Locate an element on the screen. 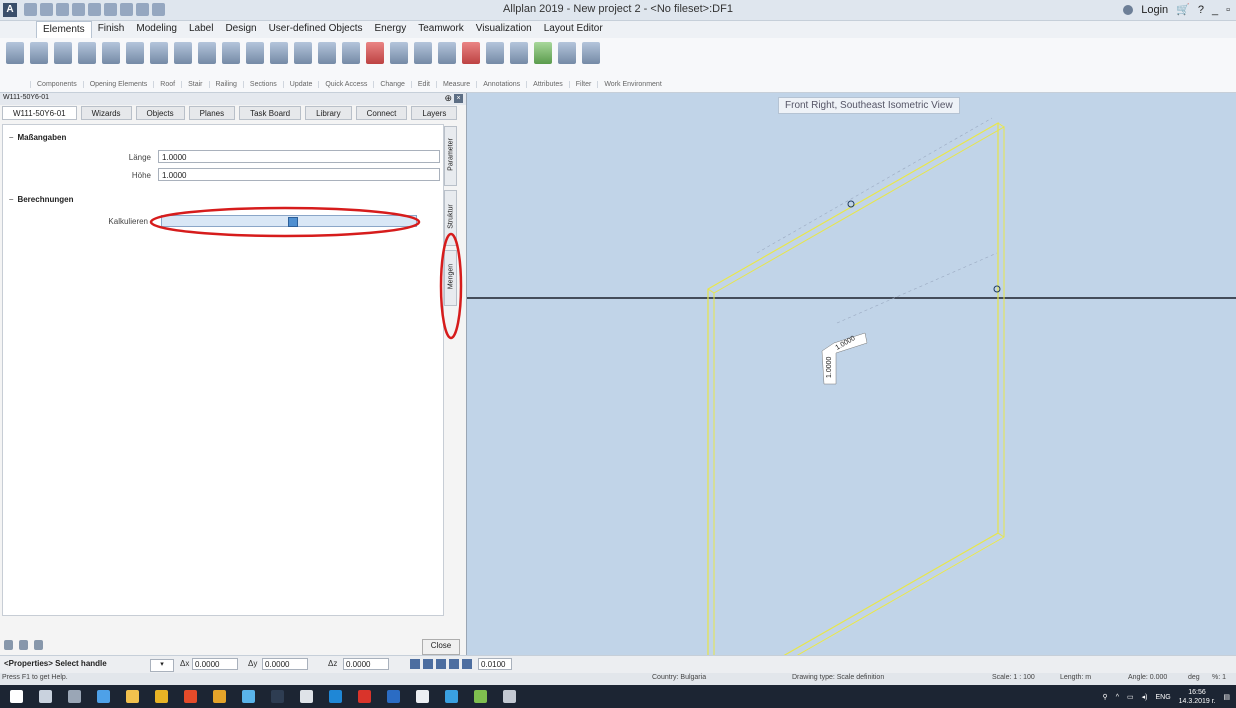 Image resolution: width=1236 pixels, height=708 pixels. pin-icon: ⊕ is located at coordinates (448, 98).